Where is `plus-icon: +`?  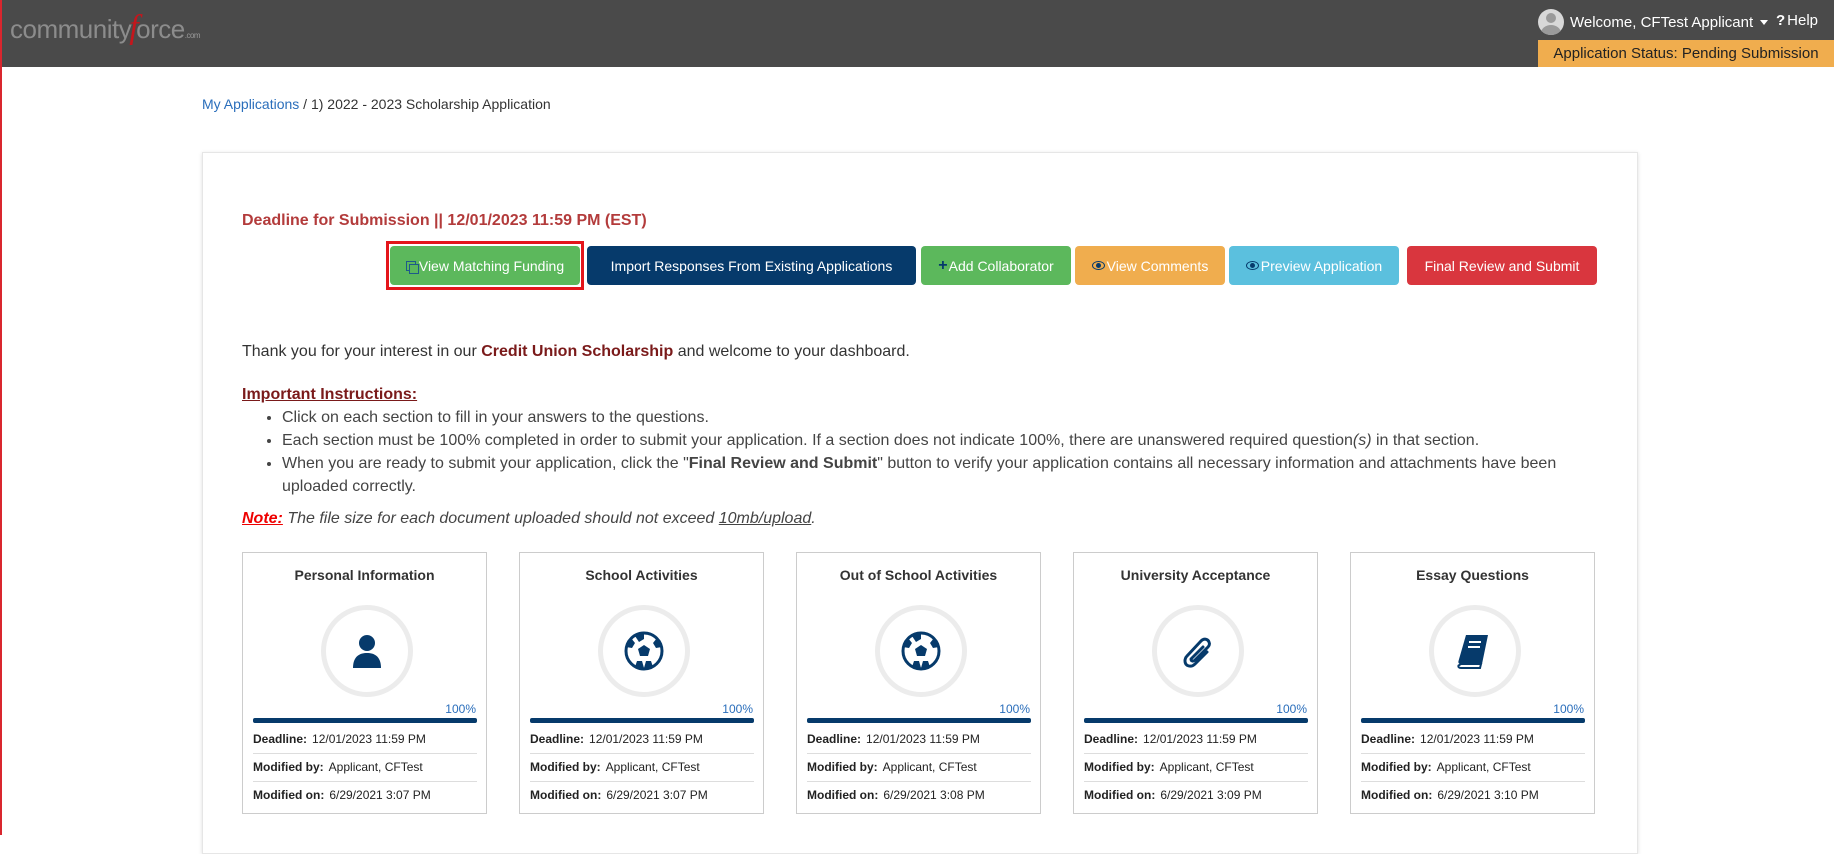
plus-icon: + is located at coordinates (943, 265).